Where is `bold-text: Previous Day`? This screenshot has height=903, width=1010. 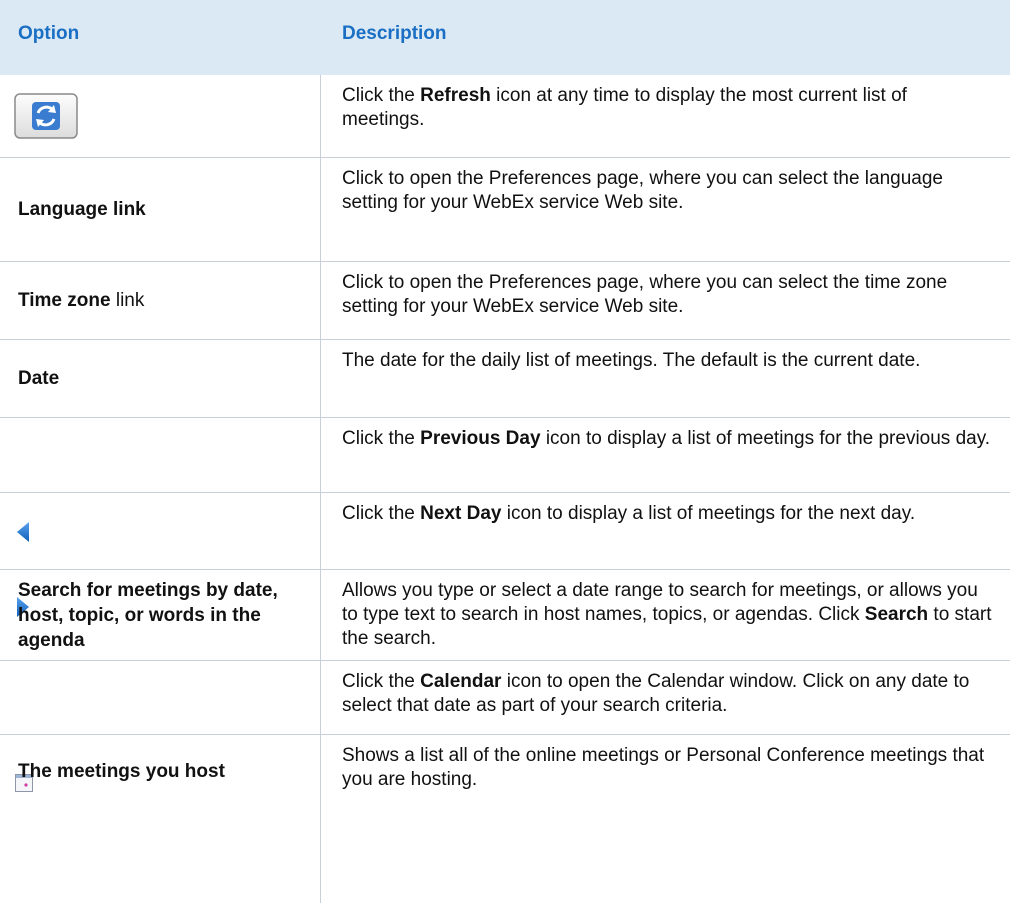 bold-text: Previous Day is located at coordinates (480, 438).